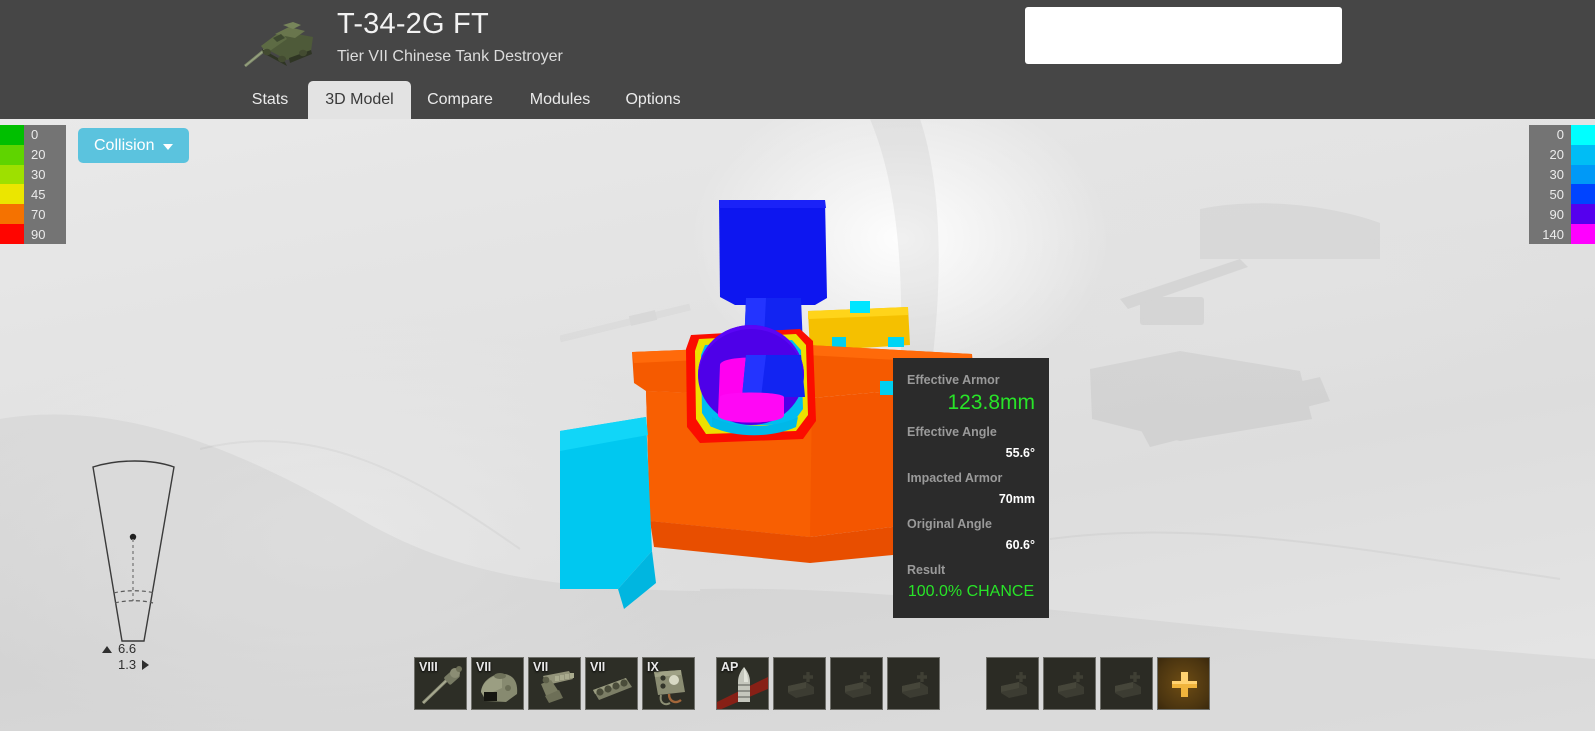  What do you see at coordinates (440, 683) in the screenshot?
I see `loadout-slot: VIII` at bounding box center [440, 683].